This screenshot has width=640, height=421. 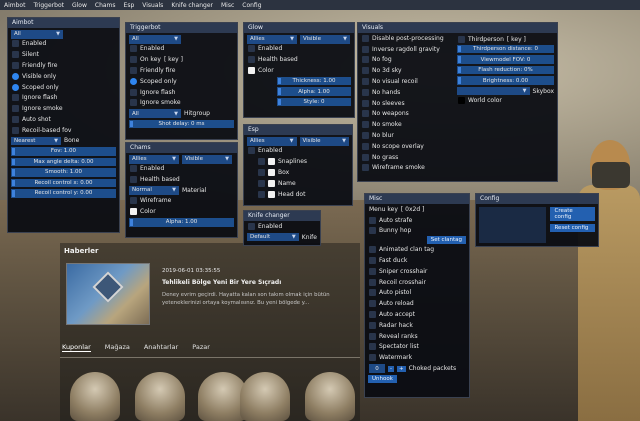 What do you see at coordinates (505, 39) in the screenshot?
I see `visuals-thirdperson-row: Thirdperson[ key ]` at bounding box center [505, 39].